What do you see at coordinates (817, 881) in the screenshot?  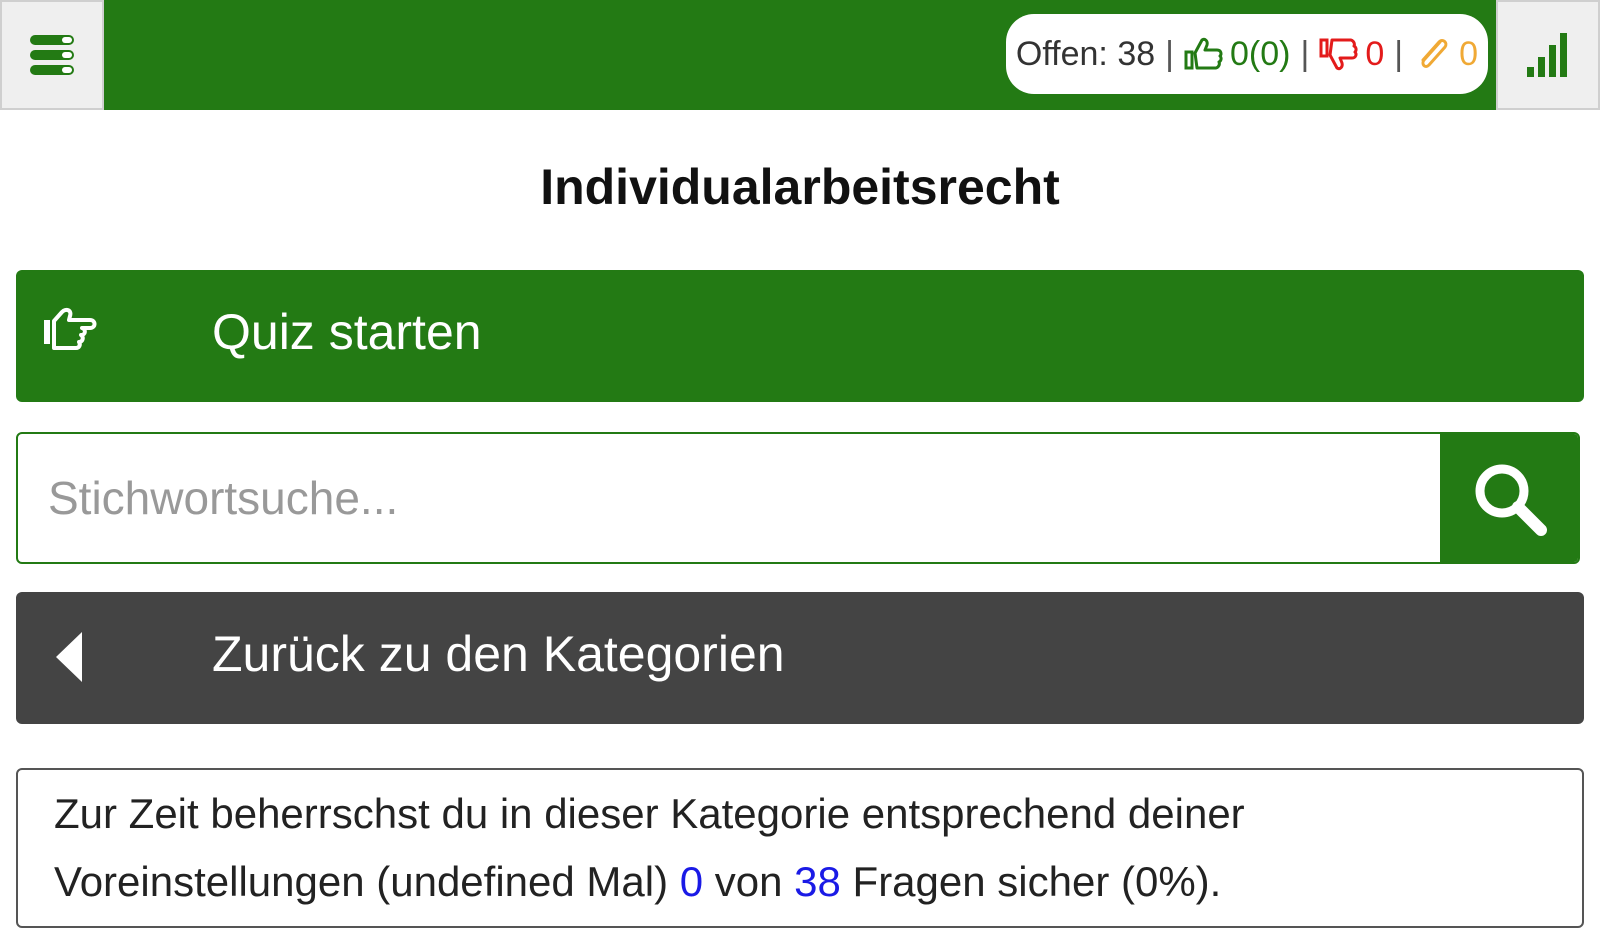 I see `total-count: 38` at bounding box center [817, 881].